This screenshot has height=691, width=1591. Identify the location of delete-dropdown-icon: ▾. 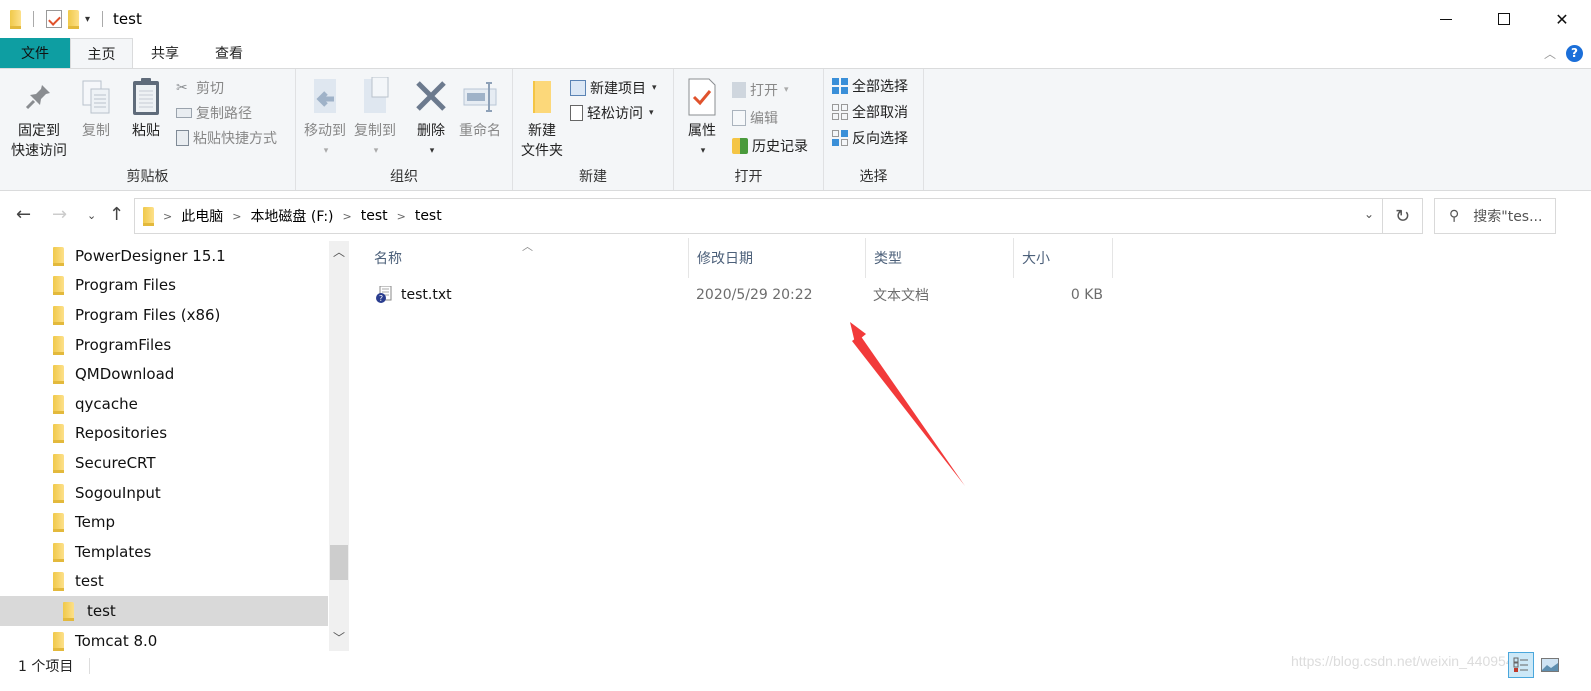
(432, 151).